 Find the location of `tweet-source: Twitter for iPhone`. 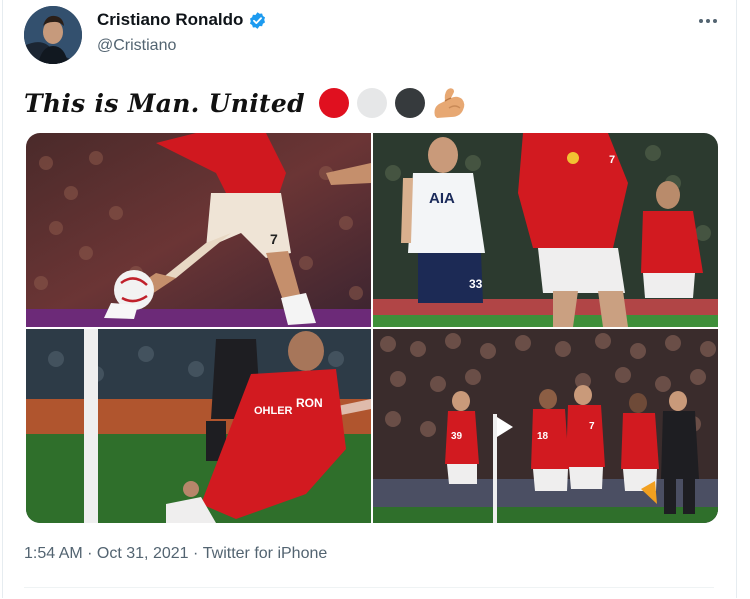

tweet-source: Twitter for iPhone is located at coordinates (265, 554).